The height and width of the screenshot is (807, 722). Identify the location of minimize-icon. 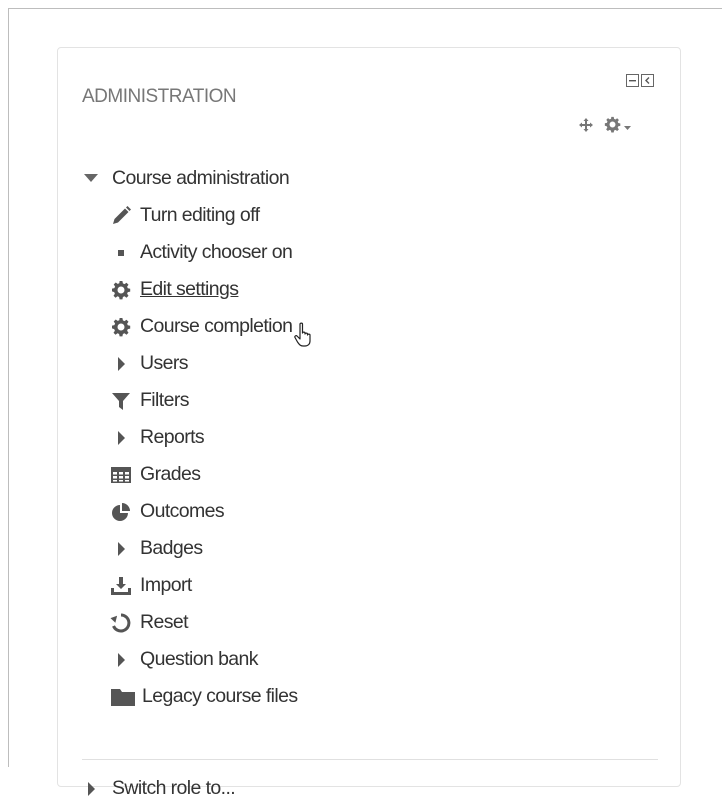
(632, 80).